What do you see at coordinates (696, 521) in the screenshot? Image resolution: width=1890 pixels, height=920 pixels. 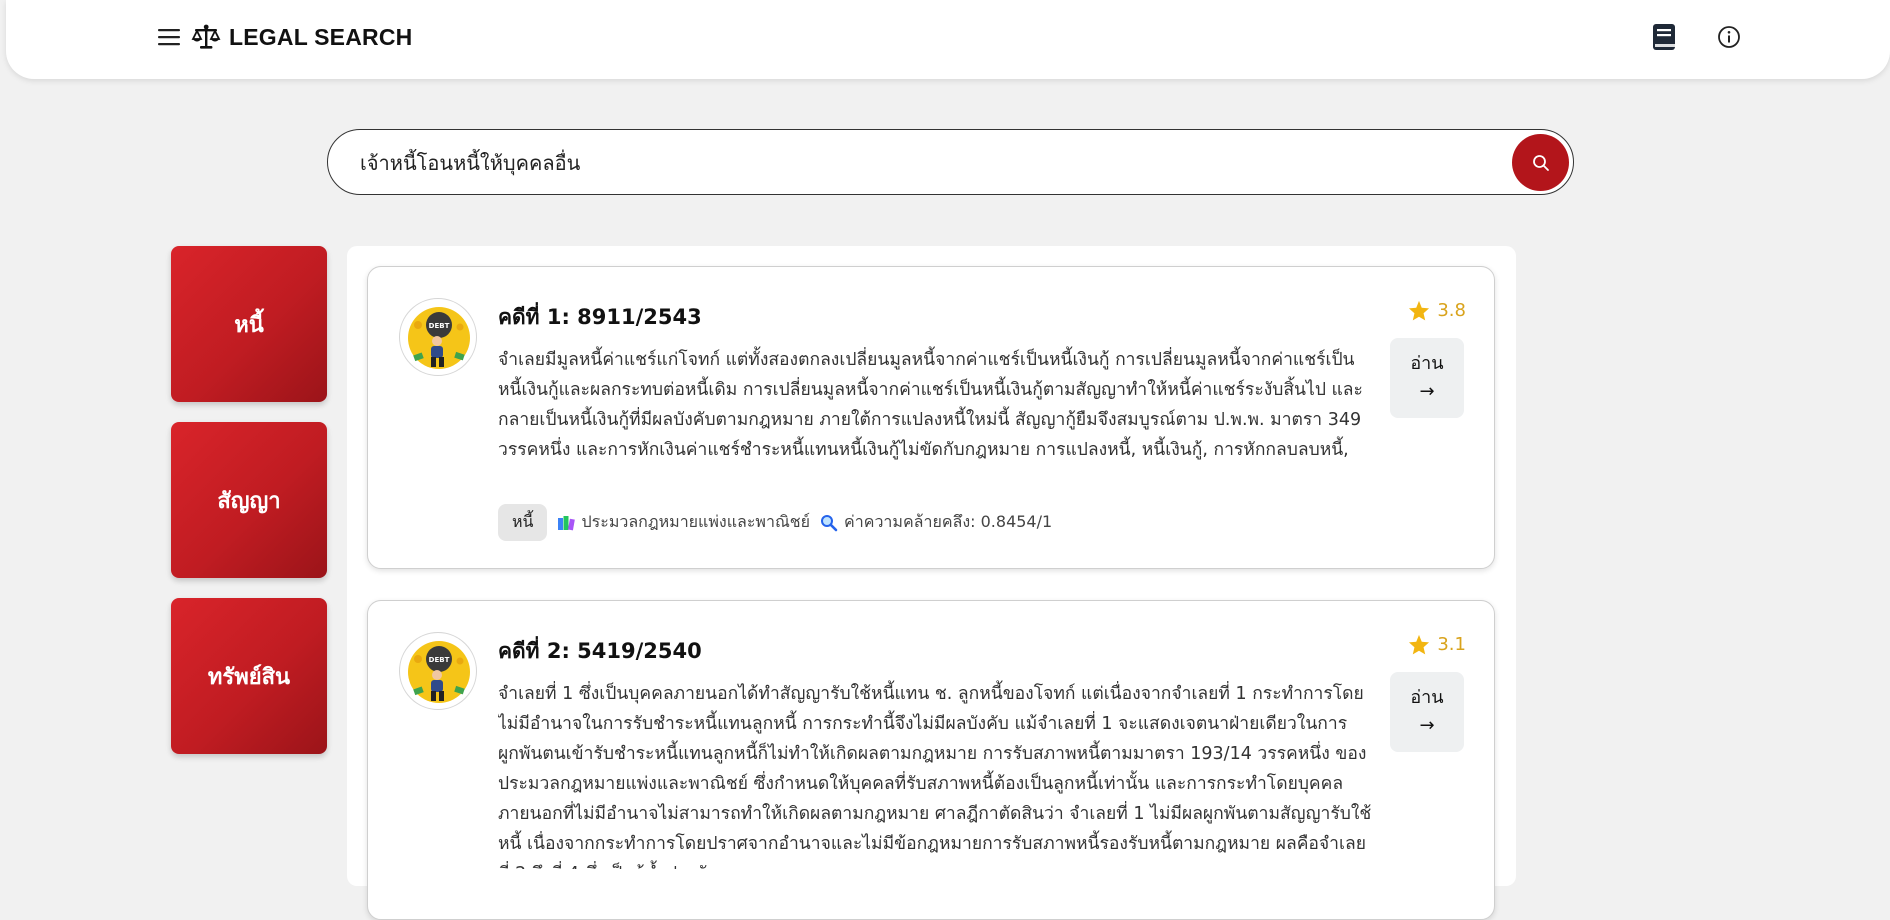 I see `source-text: ประมวลกฎหมายแพ่งและพาณิชย์` at bounding box center [696, 521].